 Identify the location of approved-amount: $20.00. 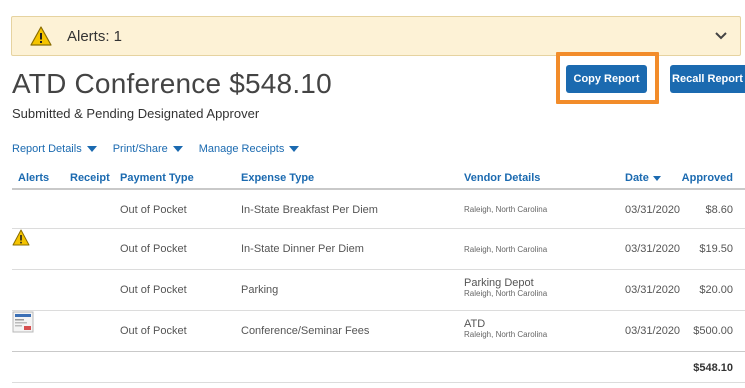
(716, 290).